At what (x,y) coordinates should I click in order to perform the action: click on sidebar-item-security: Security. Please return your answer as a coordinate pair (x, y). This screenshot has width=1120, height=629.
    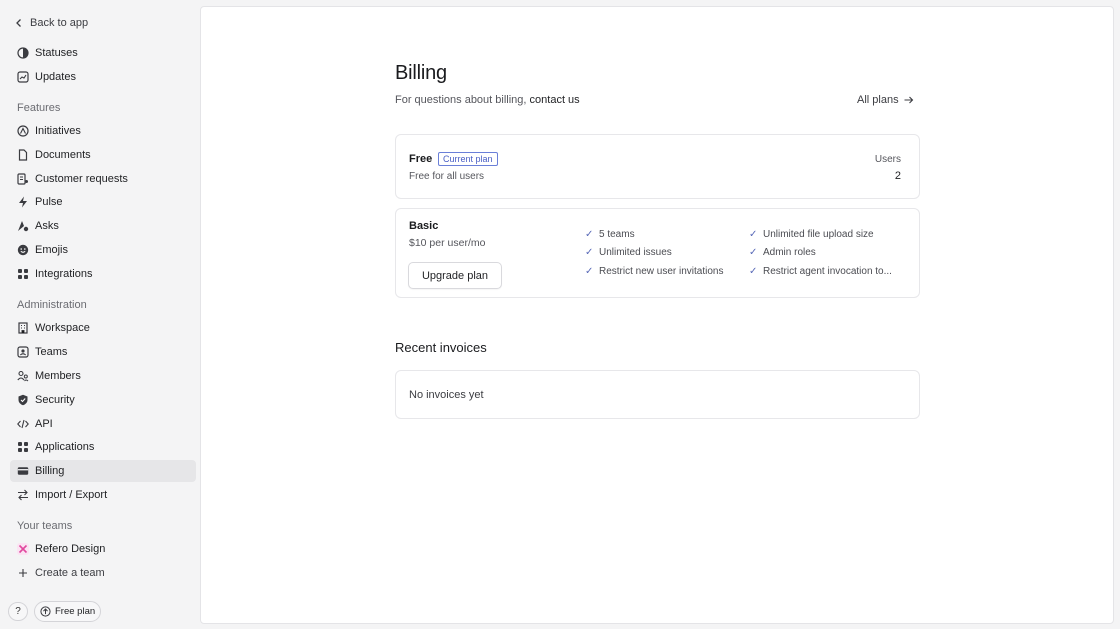
    Looking at the image, I should click on (103, 400).